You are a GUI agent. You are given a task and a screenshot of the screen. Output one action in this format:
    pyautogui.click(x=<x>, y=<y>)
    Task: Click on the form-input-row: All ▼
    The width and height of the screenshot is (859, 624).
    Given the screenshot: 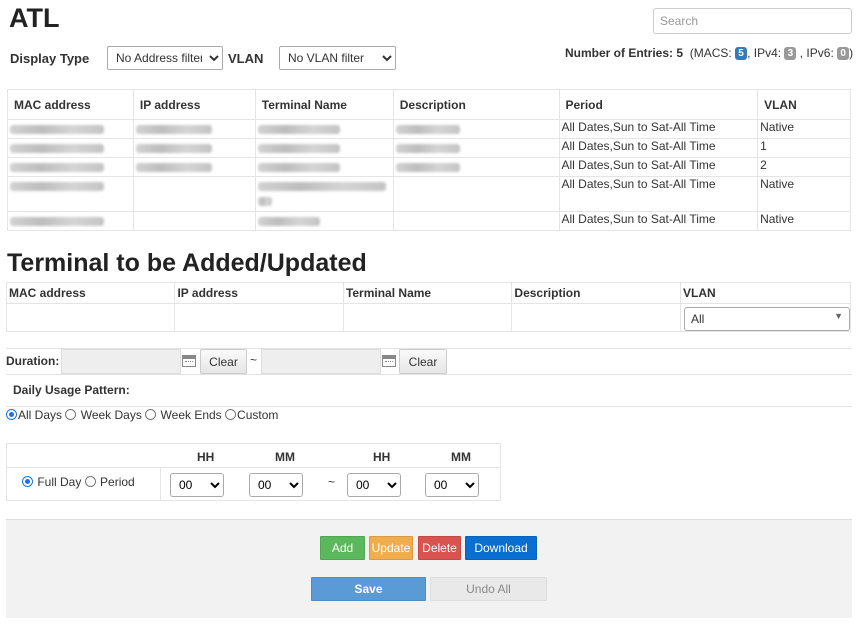 What is the action you would take?
    pyautogui.click(x=428, y=317)
    